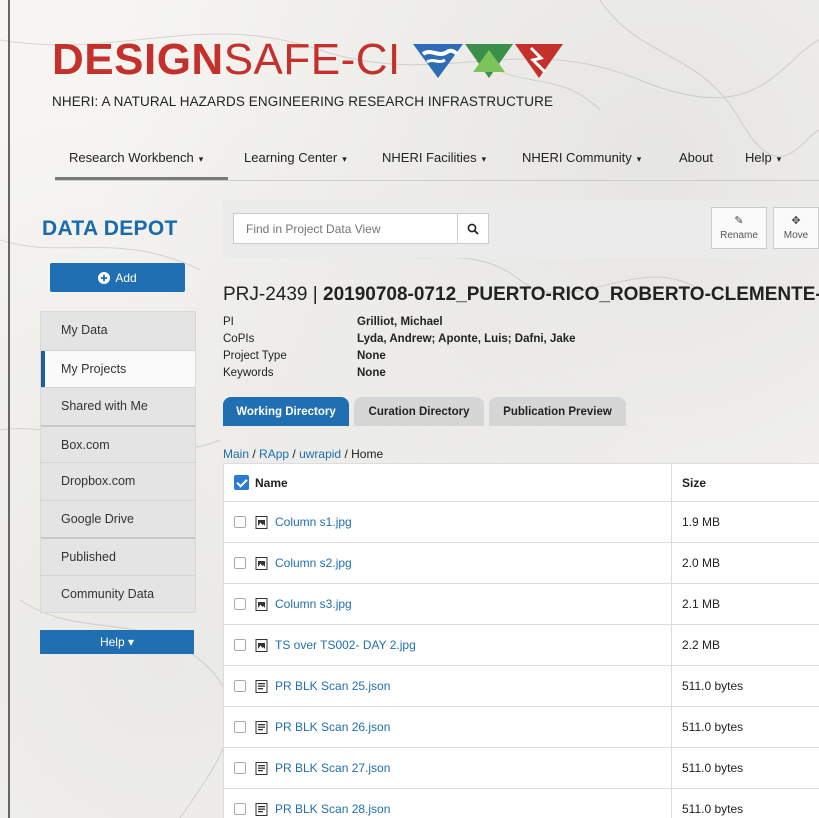  I want to click on sidebar-item-google-drive: Google Drive, so click(118, 518).